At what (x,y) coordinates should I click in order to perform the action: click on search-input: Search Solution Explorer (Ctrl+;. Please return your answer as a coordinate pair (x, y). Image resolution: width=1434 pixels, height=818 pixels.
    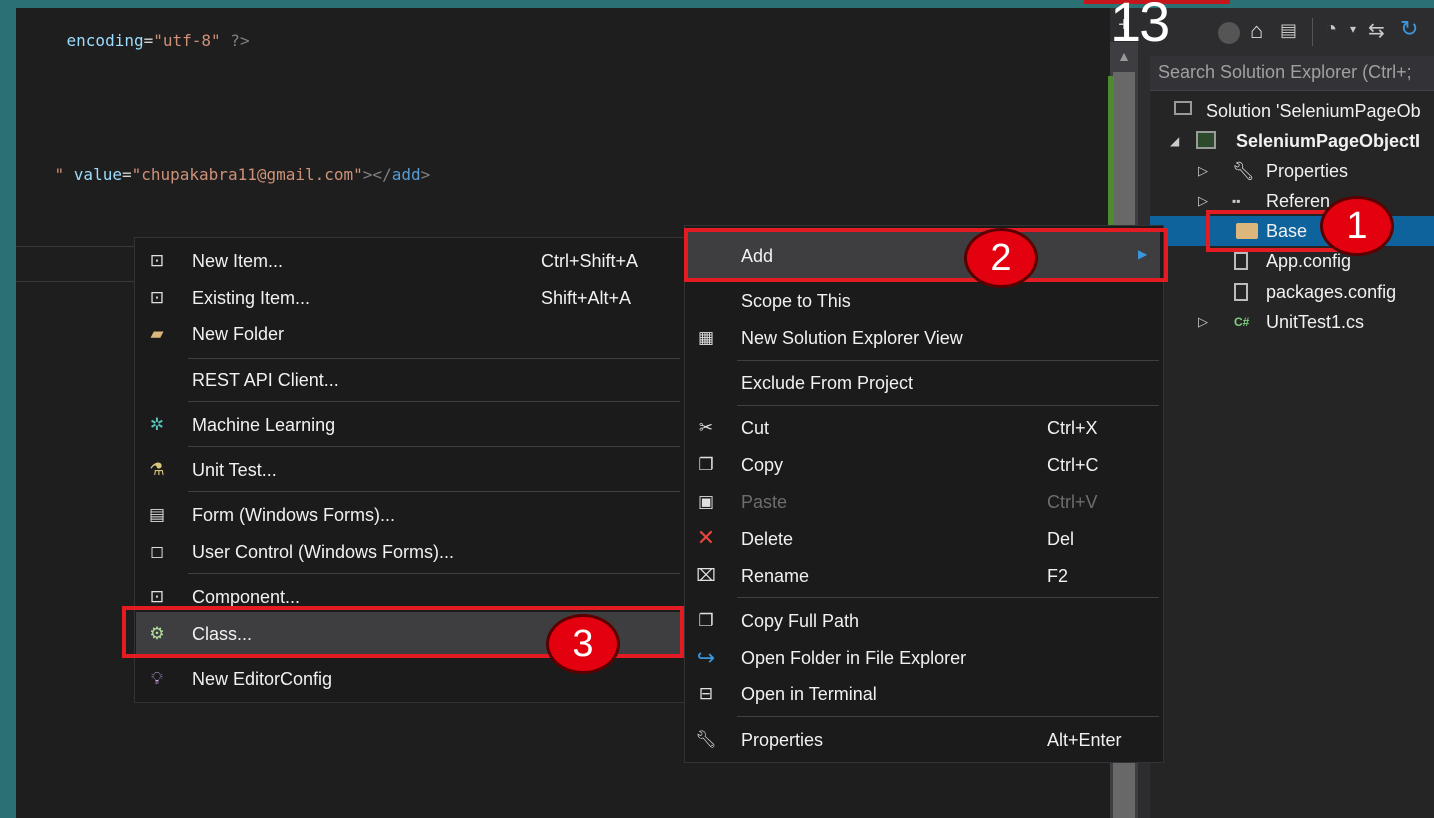
    Looking at the image, I should click on (1285, 72).